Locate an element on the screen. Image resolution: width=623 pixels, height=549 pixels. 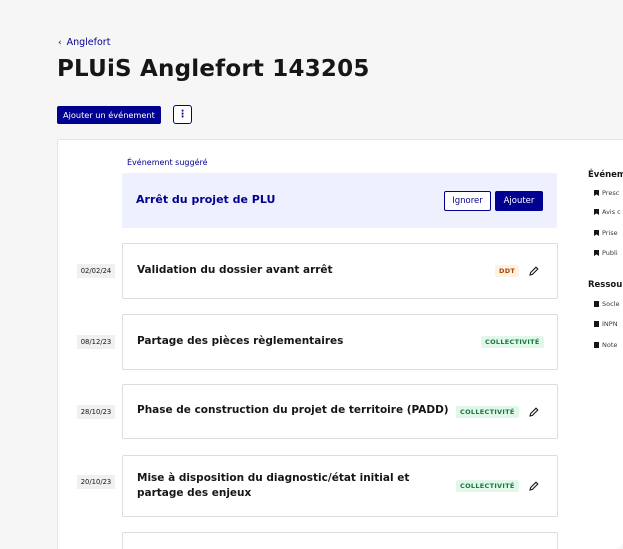
ignore-button: Ignorer is located at coordinates (467, 201).